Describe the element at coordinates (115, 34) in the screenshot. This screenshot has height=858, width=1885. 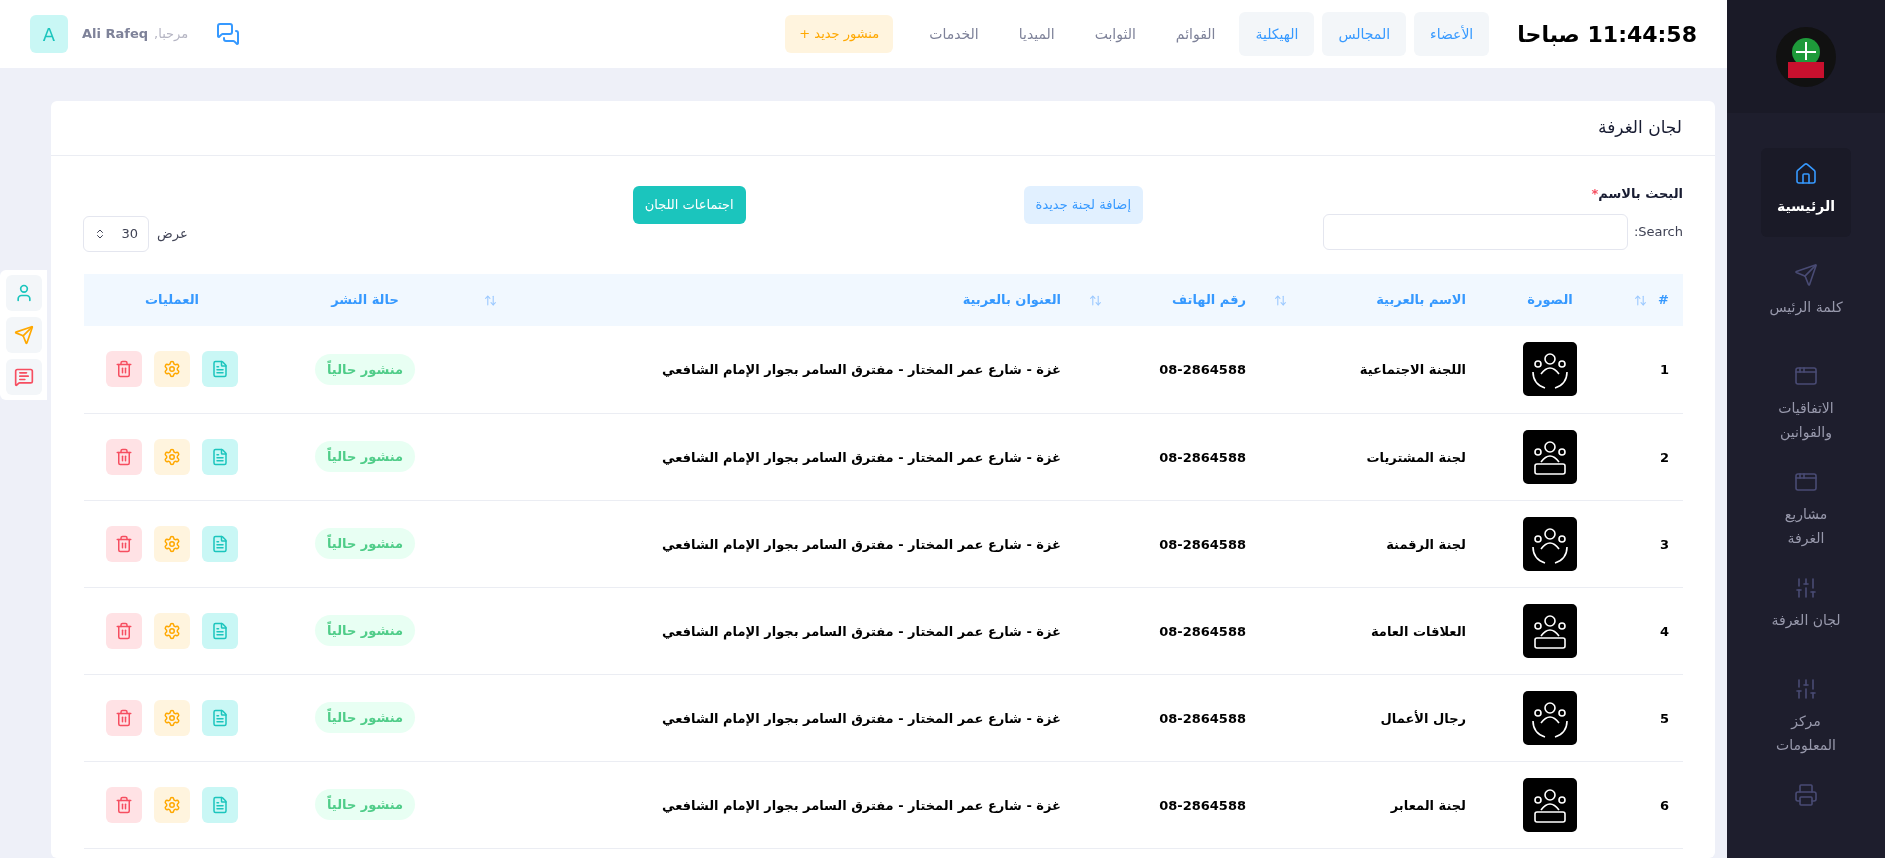
I see `user-name: Ali Rafeq` at that location.